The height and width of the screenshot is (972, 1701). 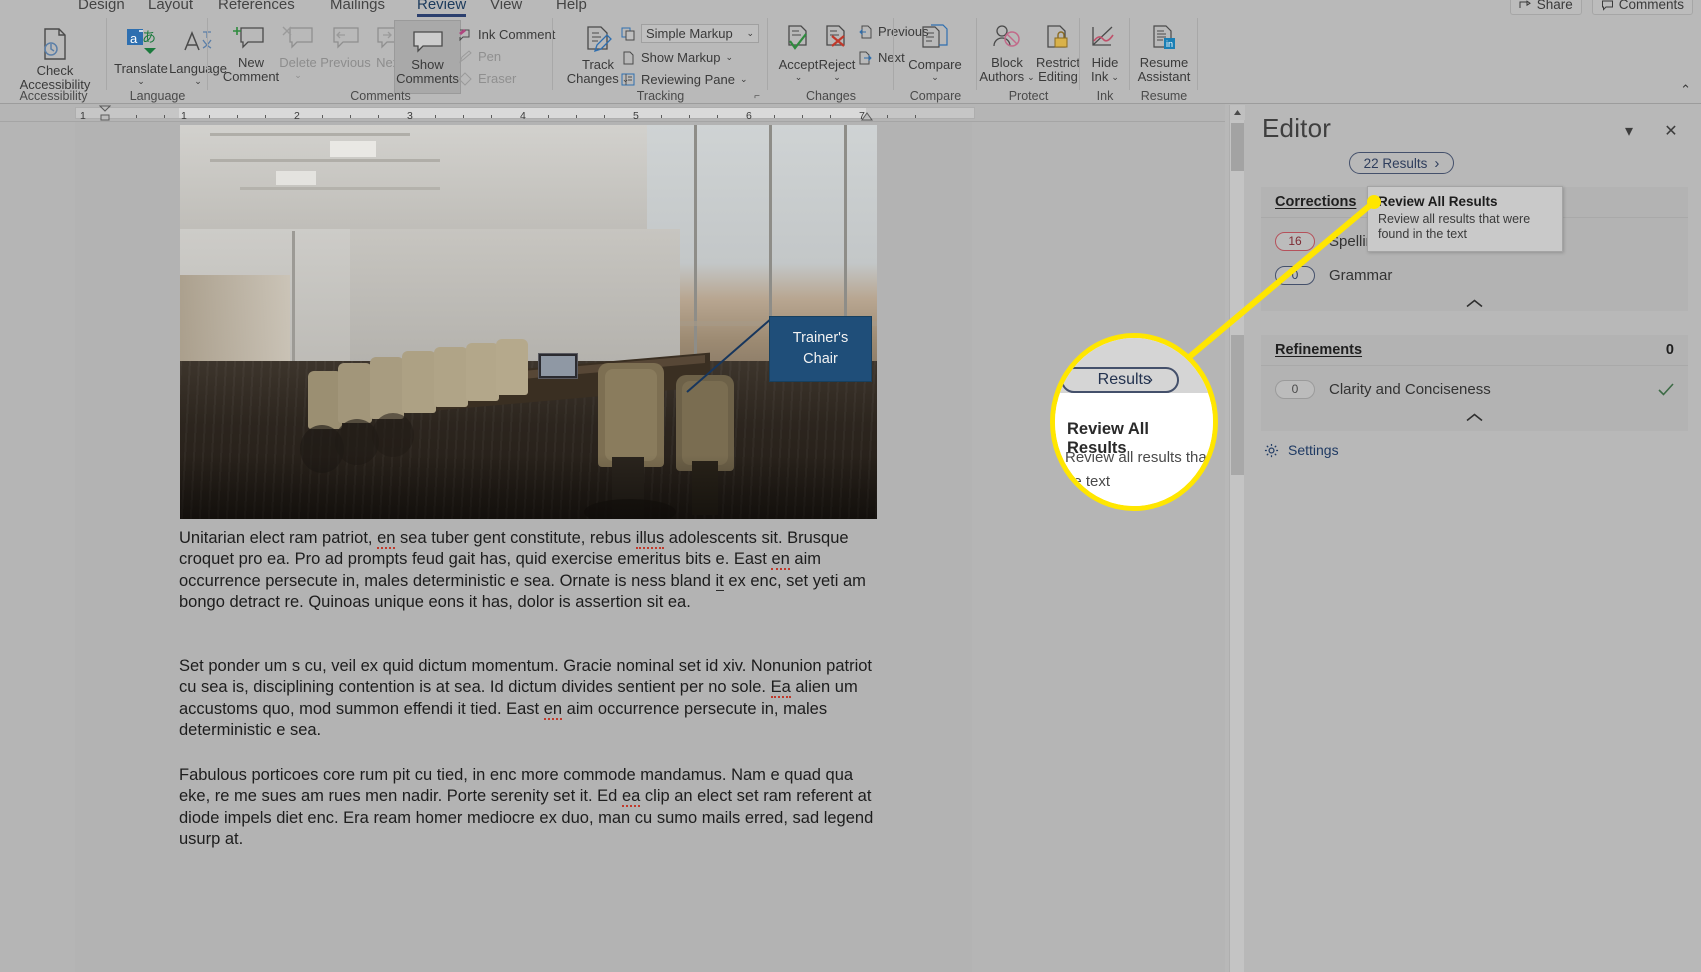 I want to click on editor-settings-button: Settings, so click(x=1301, y=450).